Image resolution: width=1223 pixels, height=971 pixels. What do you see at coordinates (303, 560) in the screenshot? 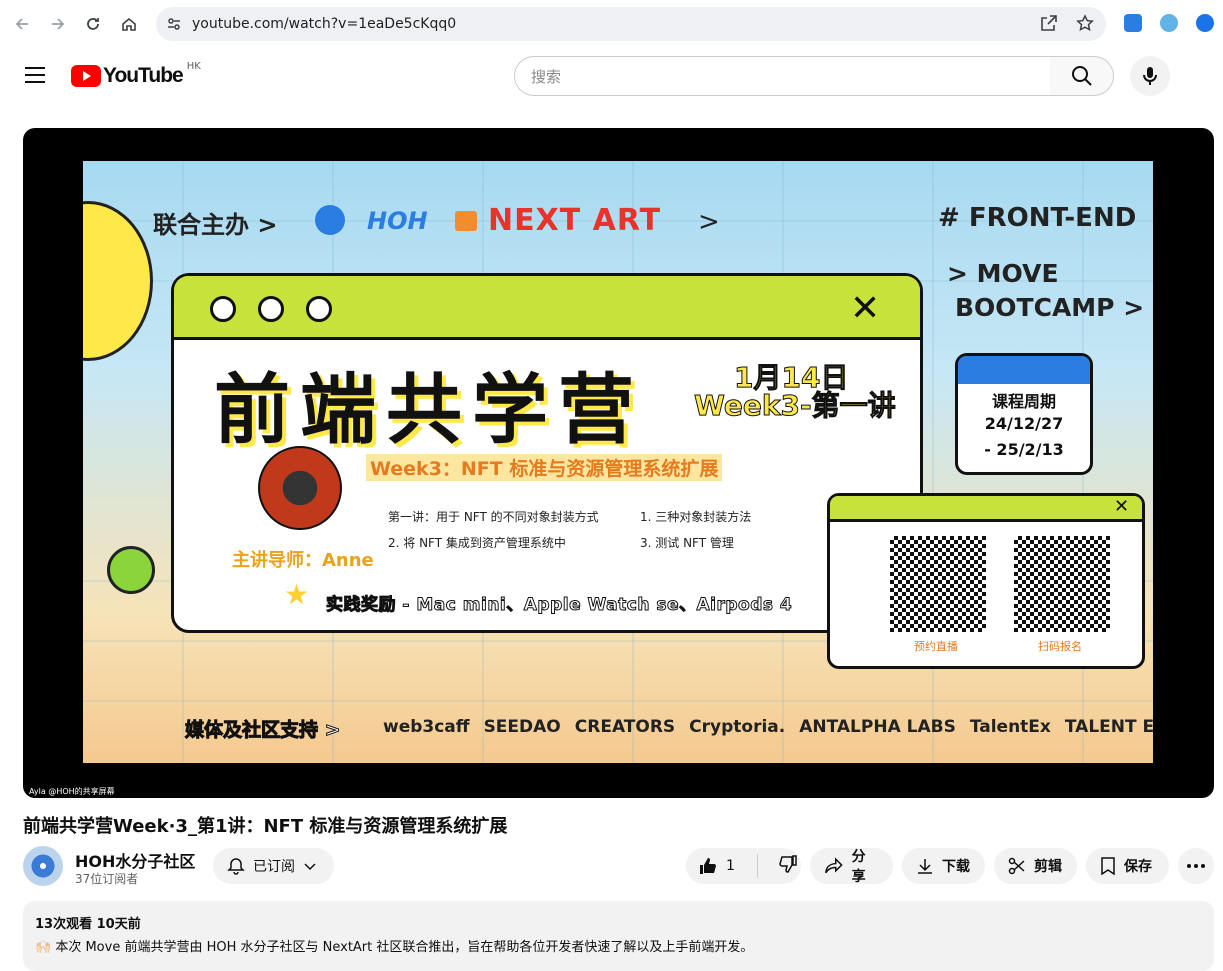
I see `lecturer-label: 主讲导师：Anne` at bounding box center [303, 560].